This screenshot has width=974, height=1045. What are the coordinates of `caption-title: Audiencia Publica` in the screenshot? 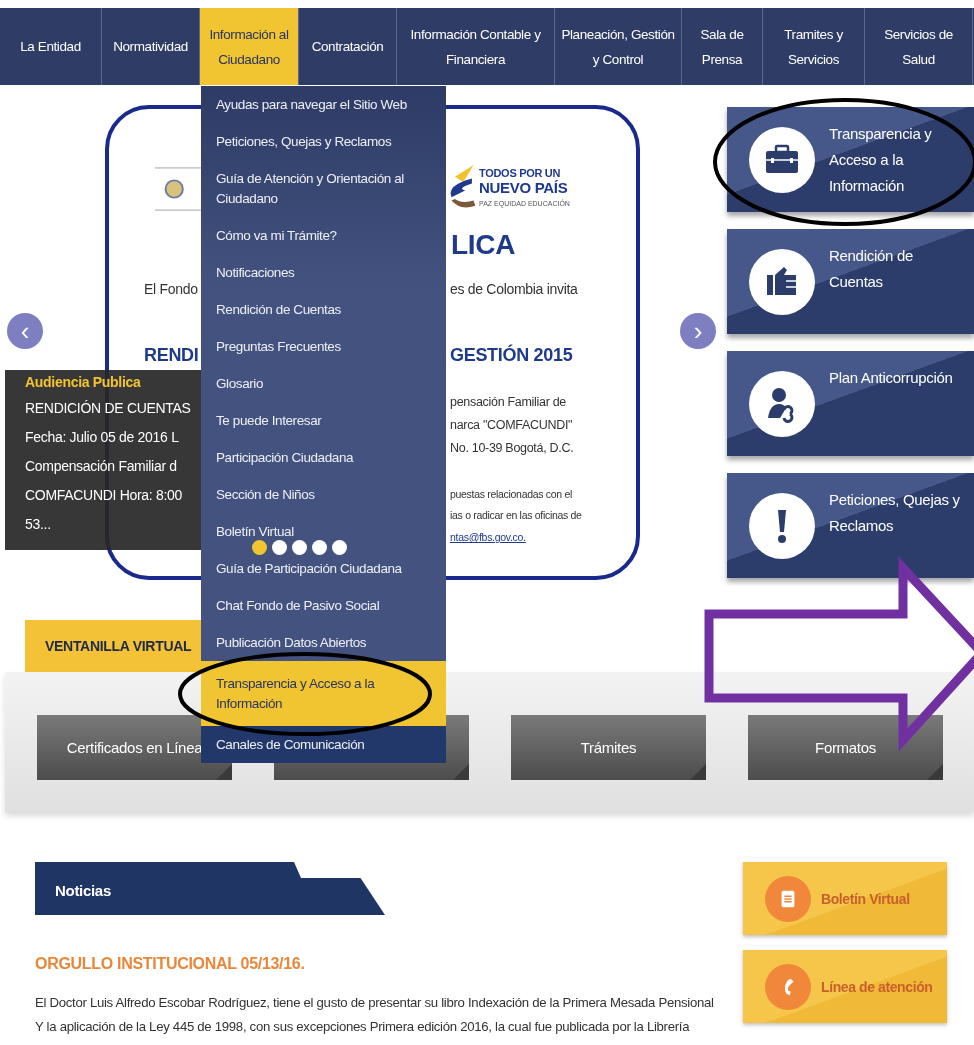 It's located at (83, 382).